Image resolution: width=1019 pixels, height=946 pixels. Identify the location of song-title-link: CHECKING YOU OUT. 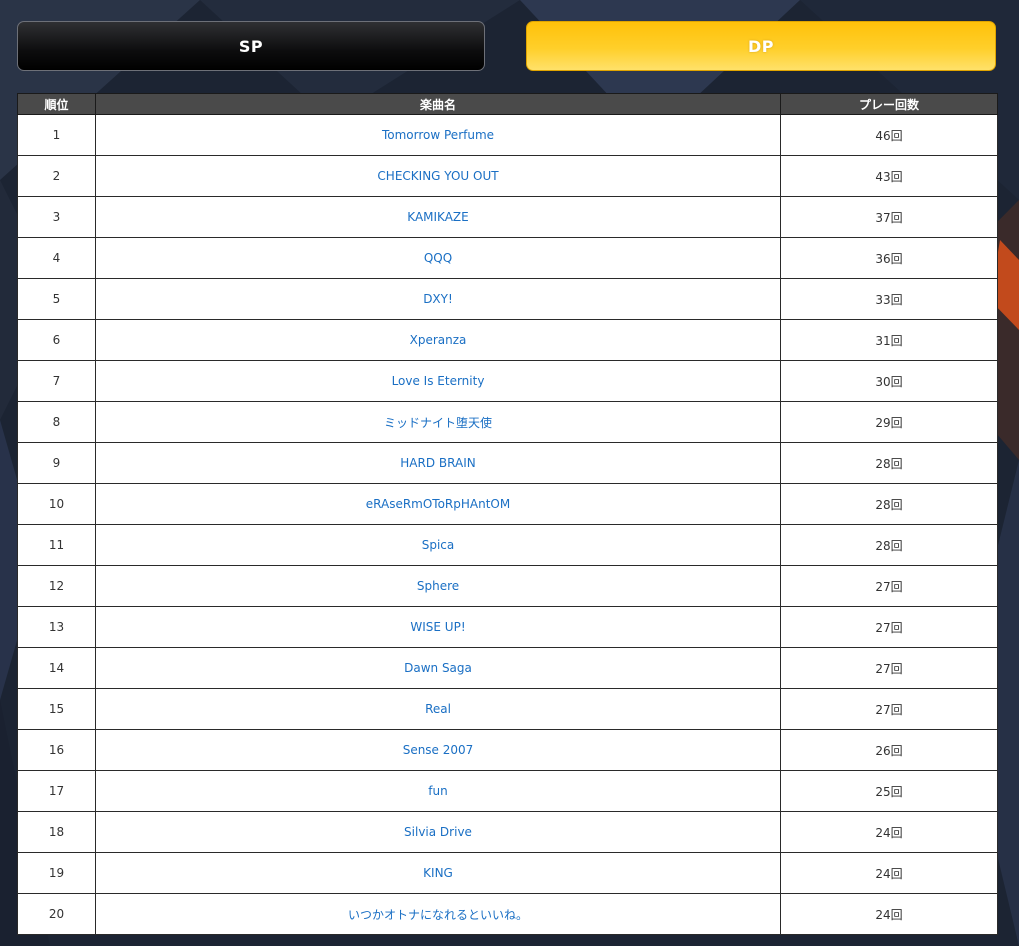
(437, 176).